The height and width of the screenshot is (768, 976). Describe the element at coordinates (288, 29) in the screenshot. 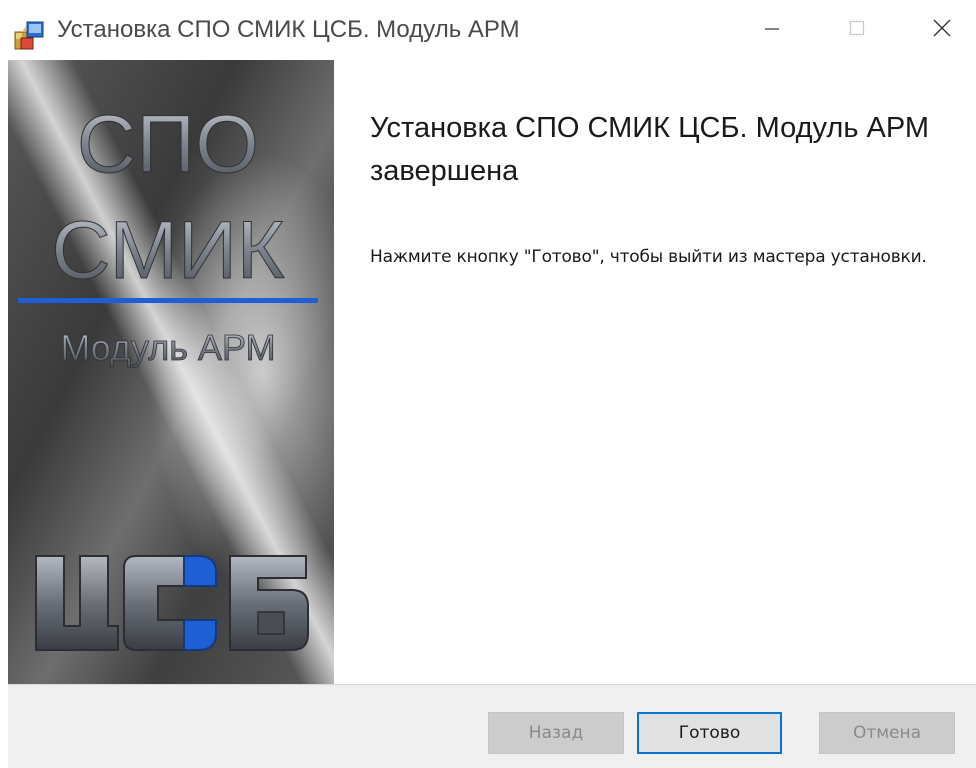

I see `window-title: Установка СПО СМИК ЦСБ. Модуль АРМ` at that location.